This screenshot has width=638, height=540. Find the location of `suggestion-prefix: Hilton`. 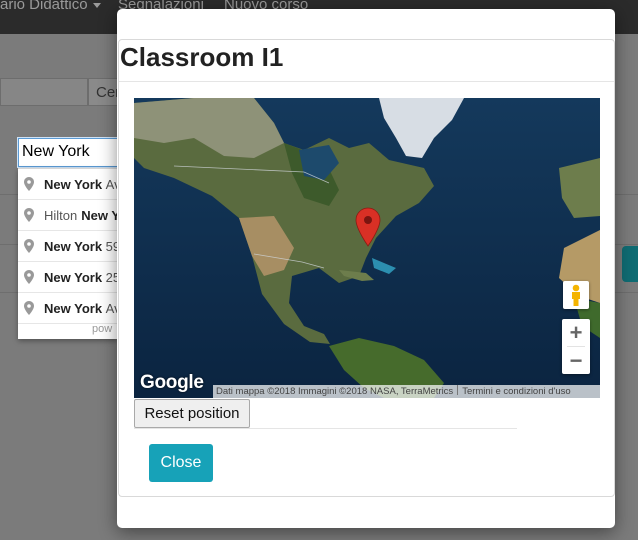

suggestion-prefix: Hilton is located at coordinates (61, 215).